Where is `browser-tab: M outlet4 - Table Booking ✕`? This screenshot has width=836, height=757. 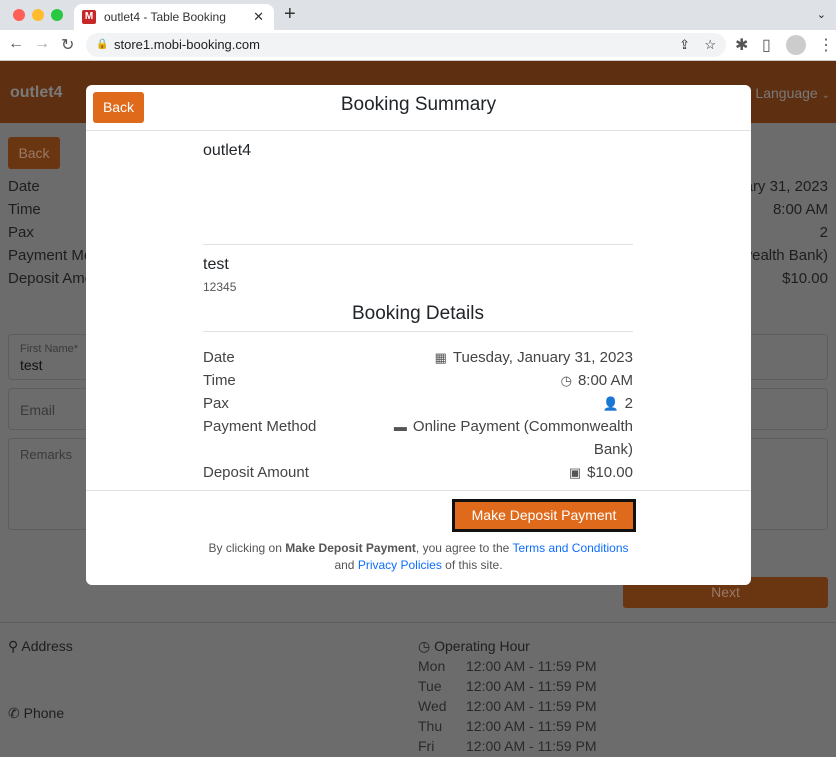 browser-tab: M outlet4 - Table Booking ✕ is located at coordinates (174, 17).